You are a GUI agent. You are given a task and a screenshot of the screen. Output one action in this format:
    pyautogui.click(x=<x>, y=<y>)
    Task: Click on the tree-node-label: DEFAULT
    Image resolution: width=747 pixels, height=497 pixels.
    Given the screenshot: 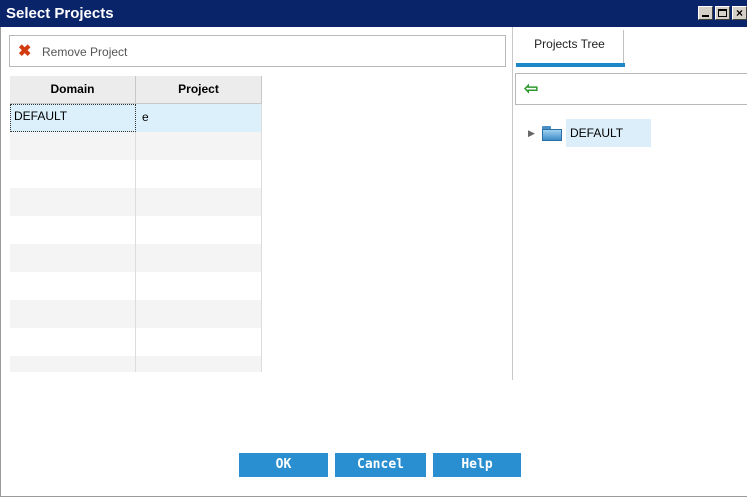 What is the action you would take?
    pyautogui.click(x=609, y=133)
    